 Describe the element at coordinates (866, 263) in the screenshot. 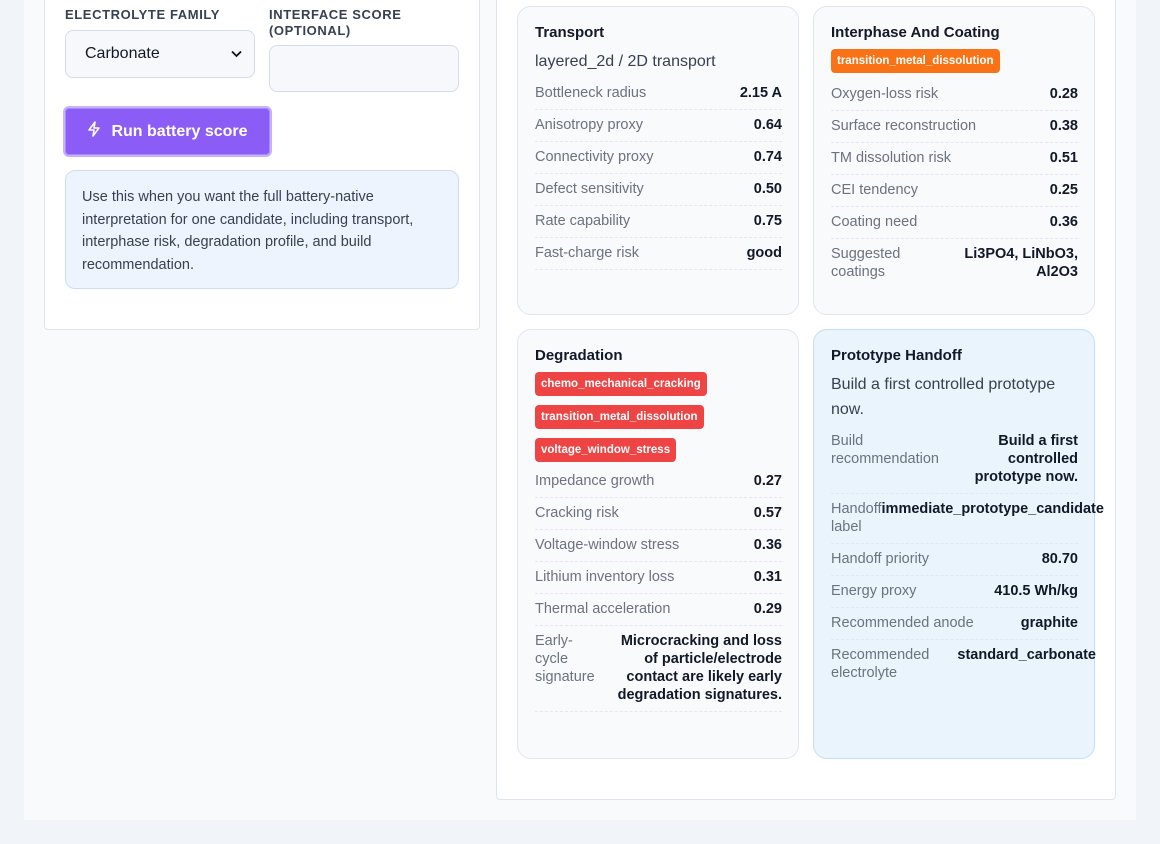

I see `metric-label: Suggested coatings` at that location.